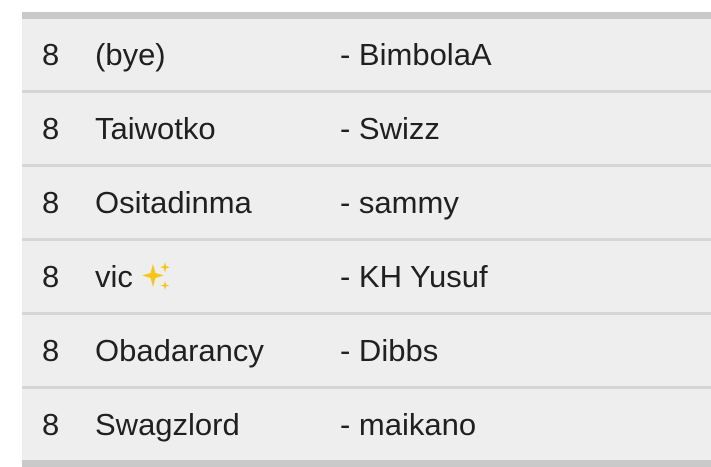  Describe the element at coordinates (114, 276) in the screenshot. I see `player-name-text: vic` at that location.